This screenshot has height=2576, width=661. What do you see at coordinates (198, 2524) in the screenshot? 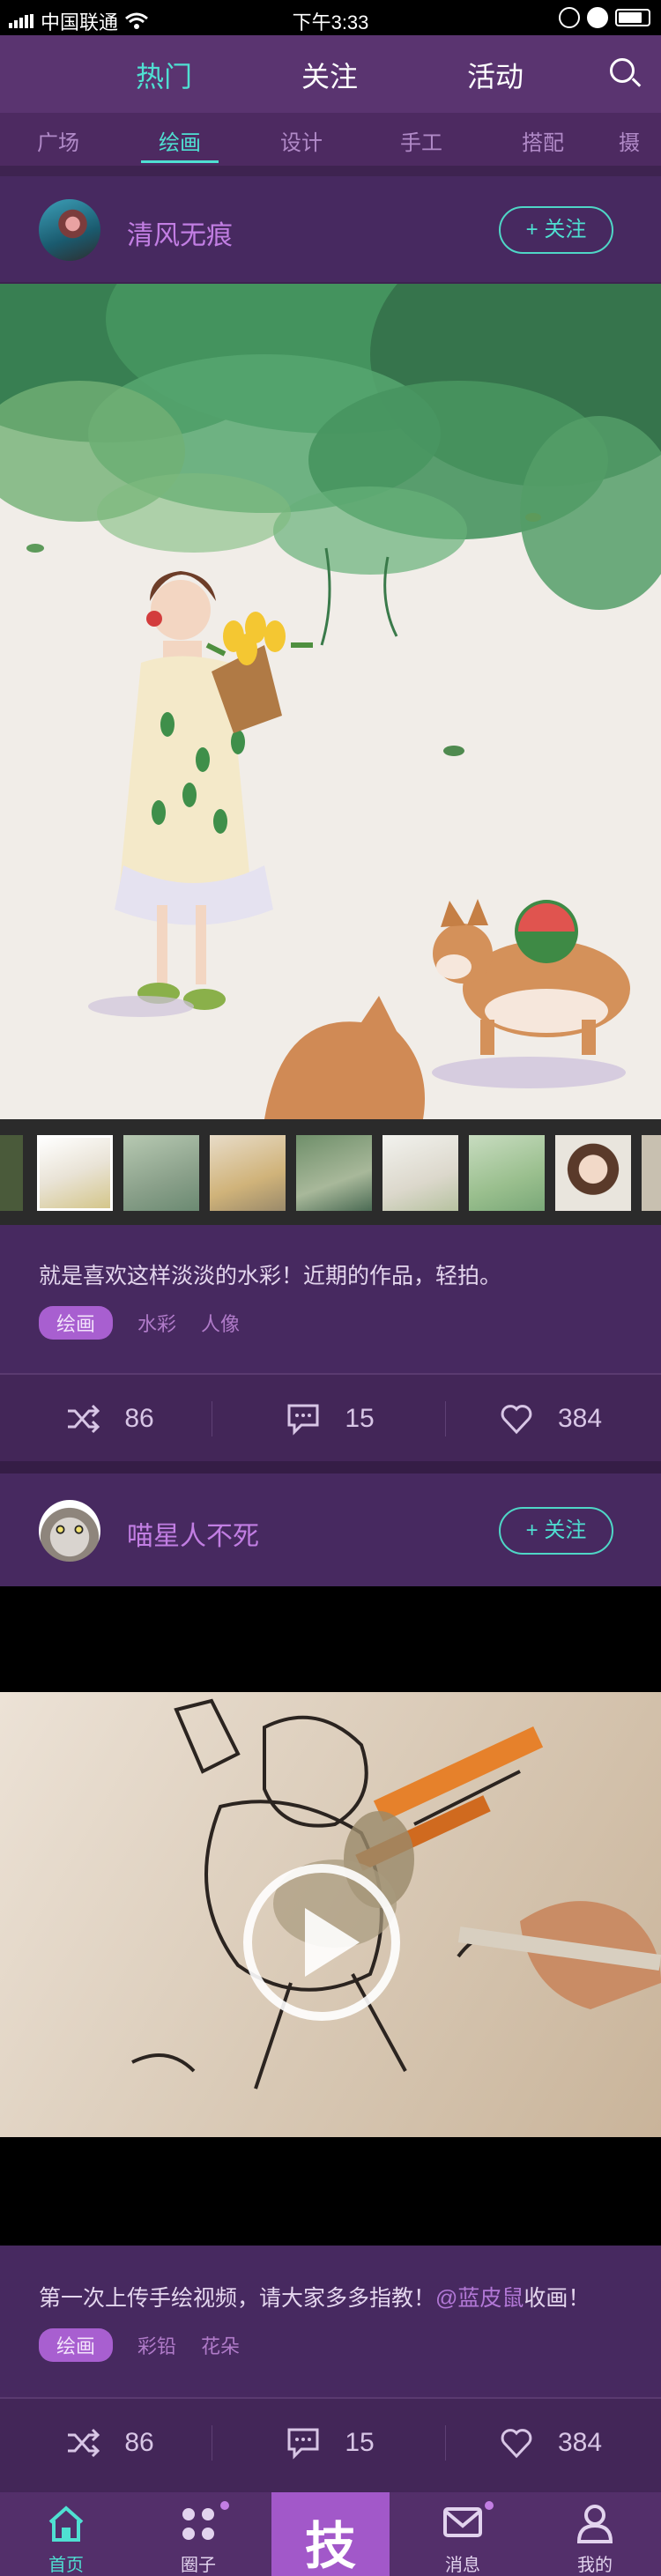
I see `grid-dots-icon` at bounding box center [198, 2524].